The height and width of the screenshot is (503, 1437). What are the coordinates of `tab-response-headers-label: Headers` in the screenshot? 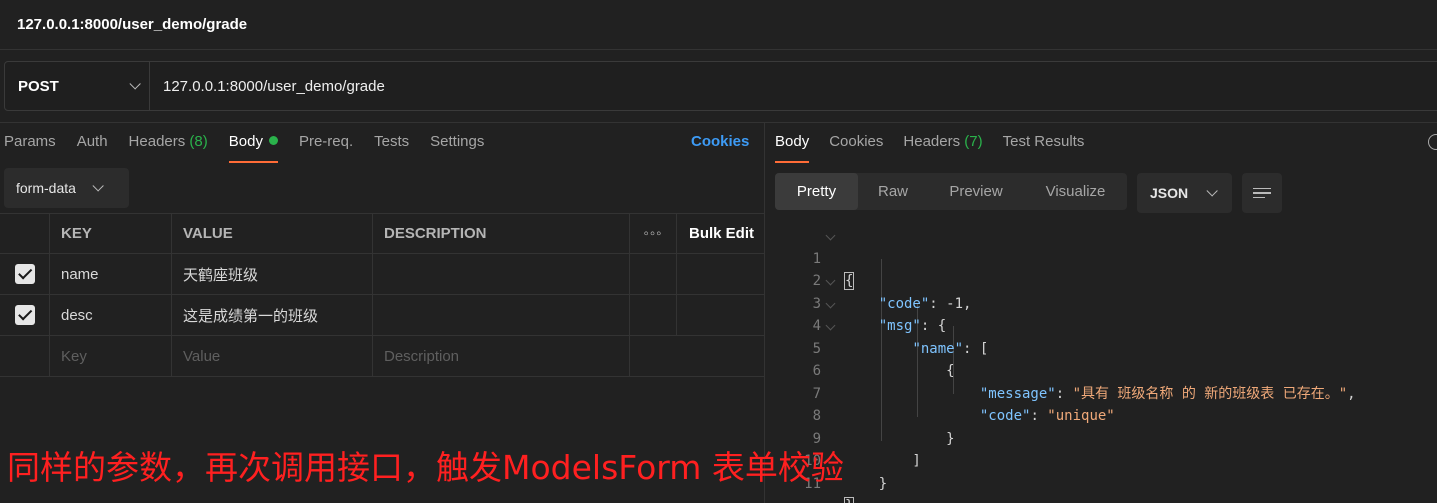 It's located at (932, 141).